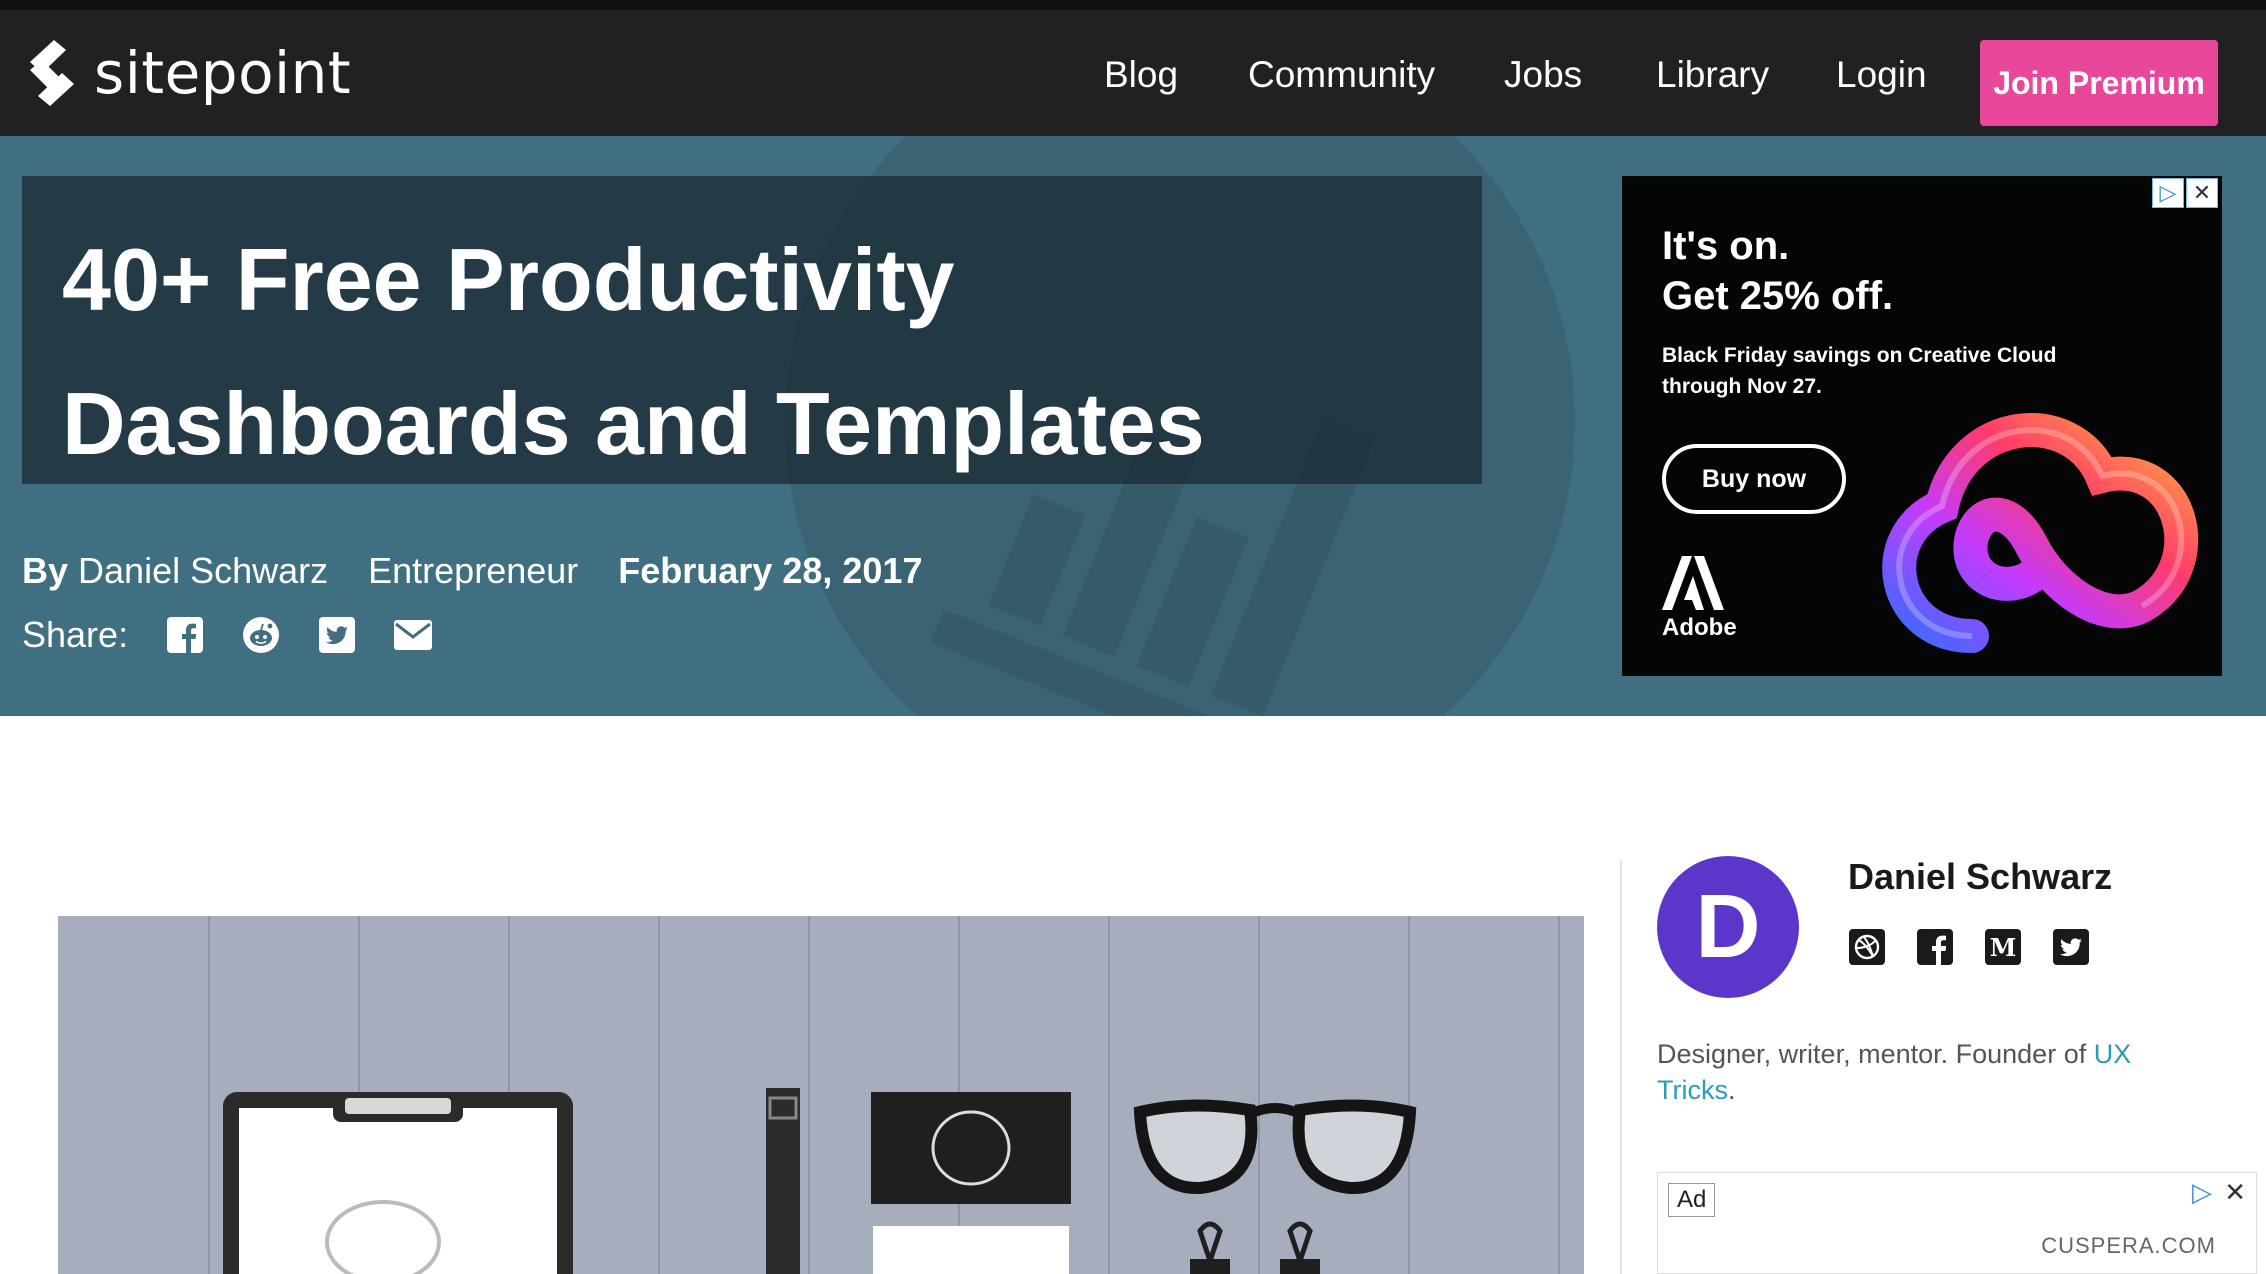 This screenshot has width=2266, height=1274. I want to click on bio-text: Designer, writer, mentor. Founder of, so click(1875, 1054).